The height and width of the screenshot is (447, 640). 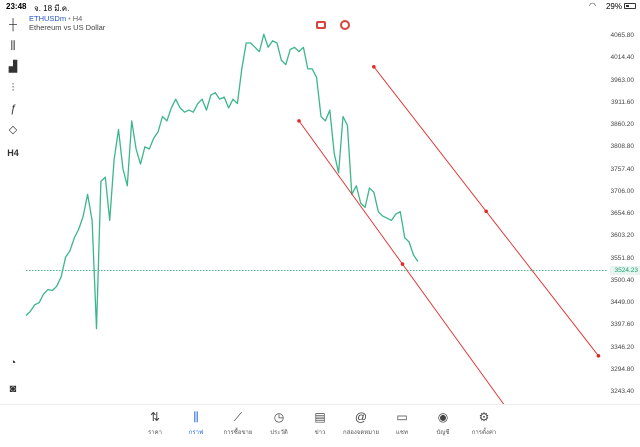 What do you see at coordinates (622, 125) in the screenshot?
I see `price-tick-label: 3860.20` at bounding box center [622, 125].